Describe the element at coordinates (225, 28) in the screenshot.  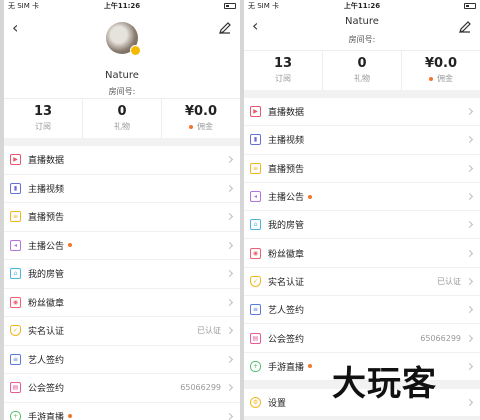
I see `edit-icon` at that location.